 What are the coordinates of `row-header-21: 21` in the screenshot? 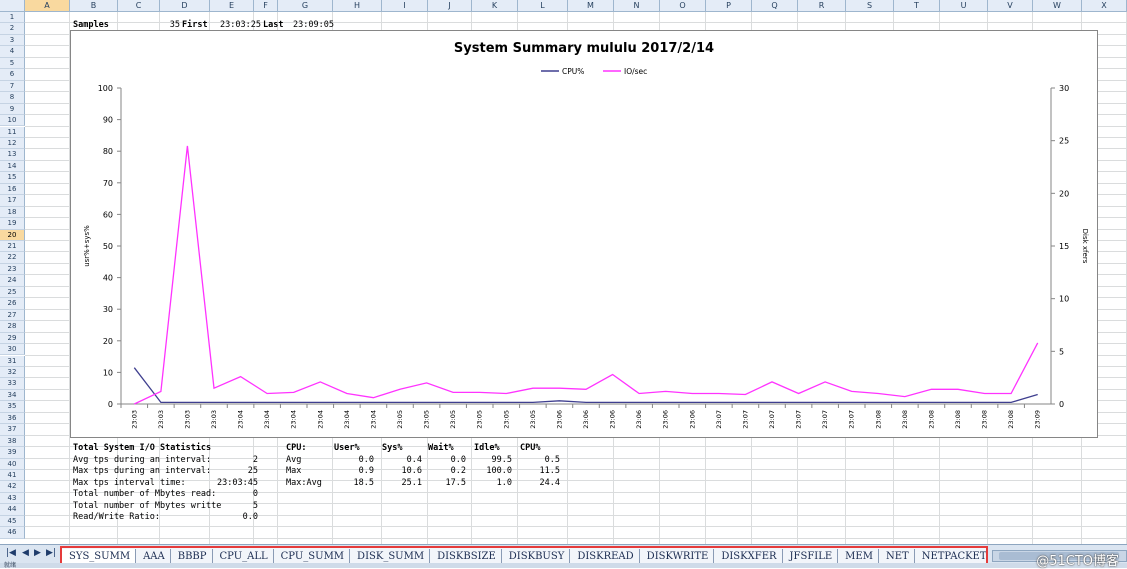 It's located at (12, 247).